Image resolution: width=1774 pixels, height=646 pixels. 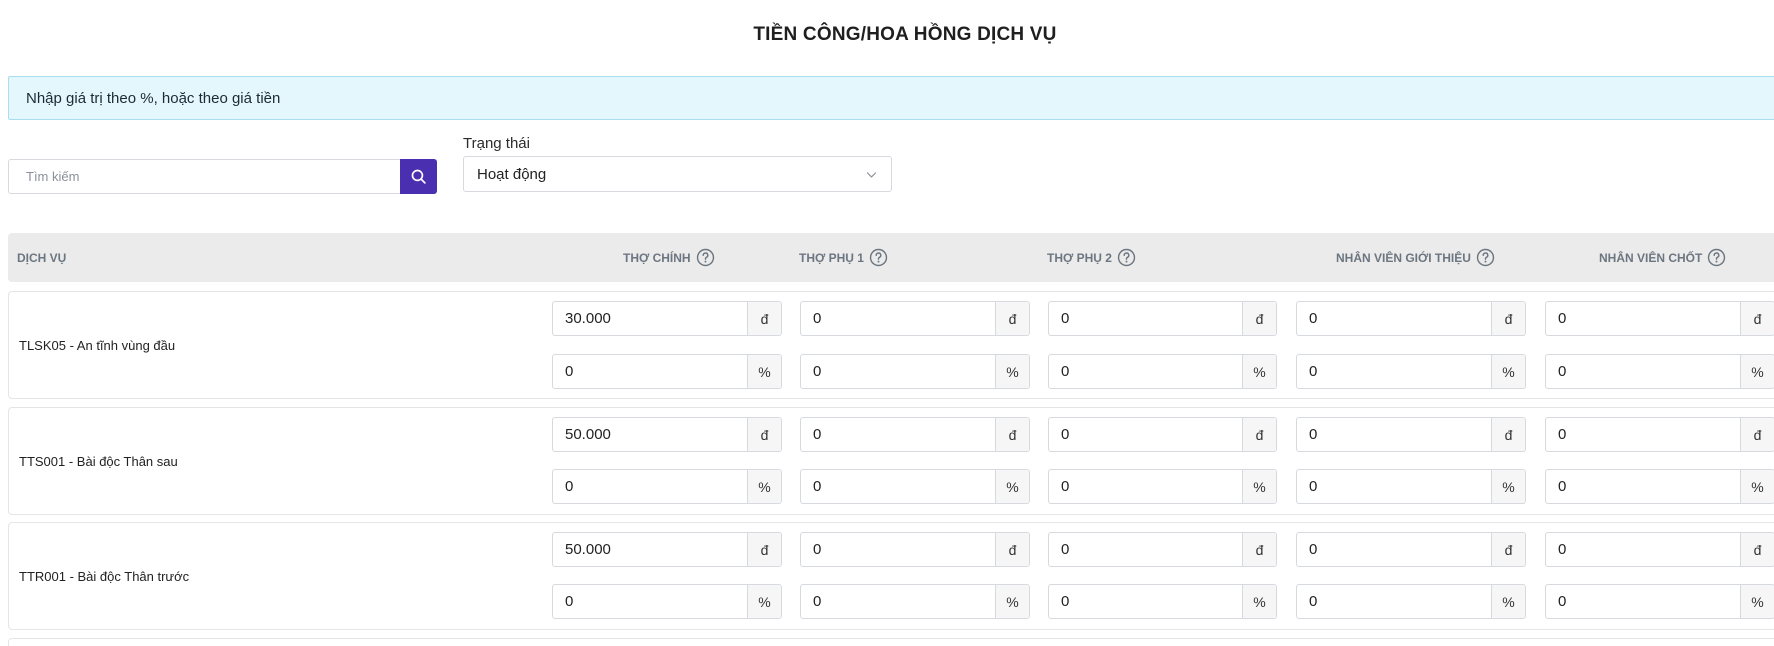 I want to click on column-header-label: THỢ PHỤ 1, so click(x=831, y=257).